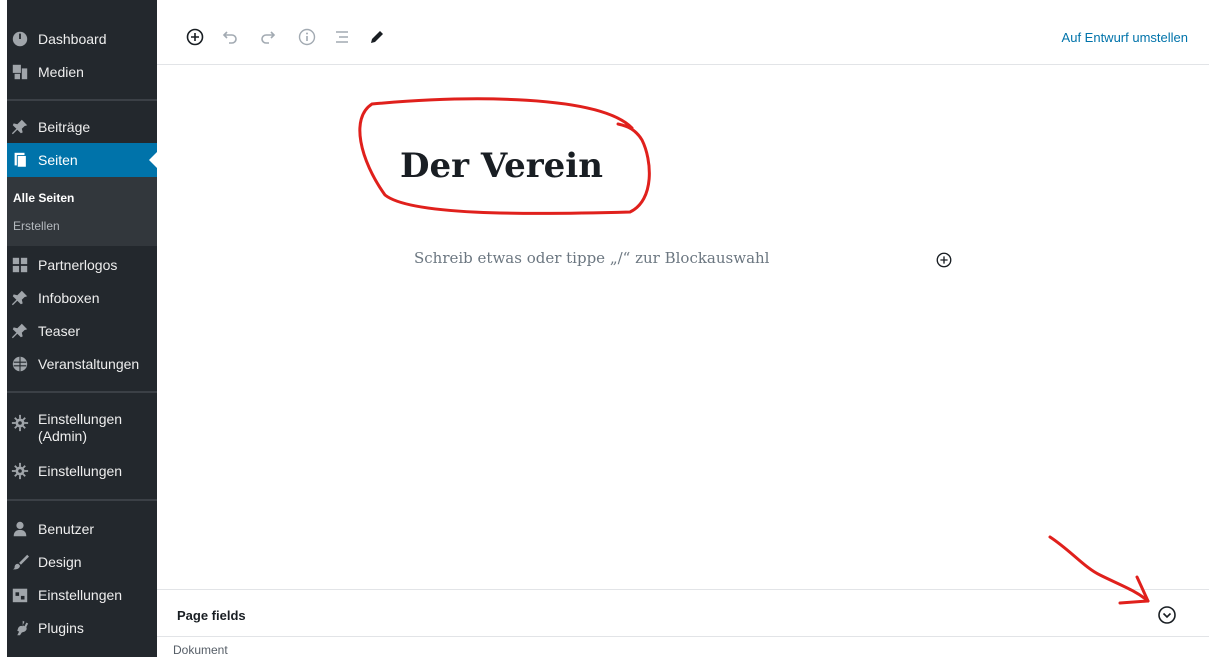 The height and width of the screenshot is (657, 1209). Describe the element at coordinates (20, 628) in the screenshot. I see `plug-icon` at that location.